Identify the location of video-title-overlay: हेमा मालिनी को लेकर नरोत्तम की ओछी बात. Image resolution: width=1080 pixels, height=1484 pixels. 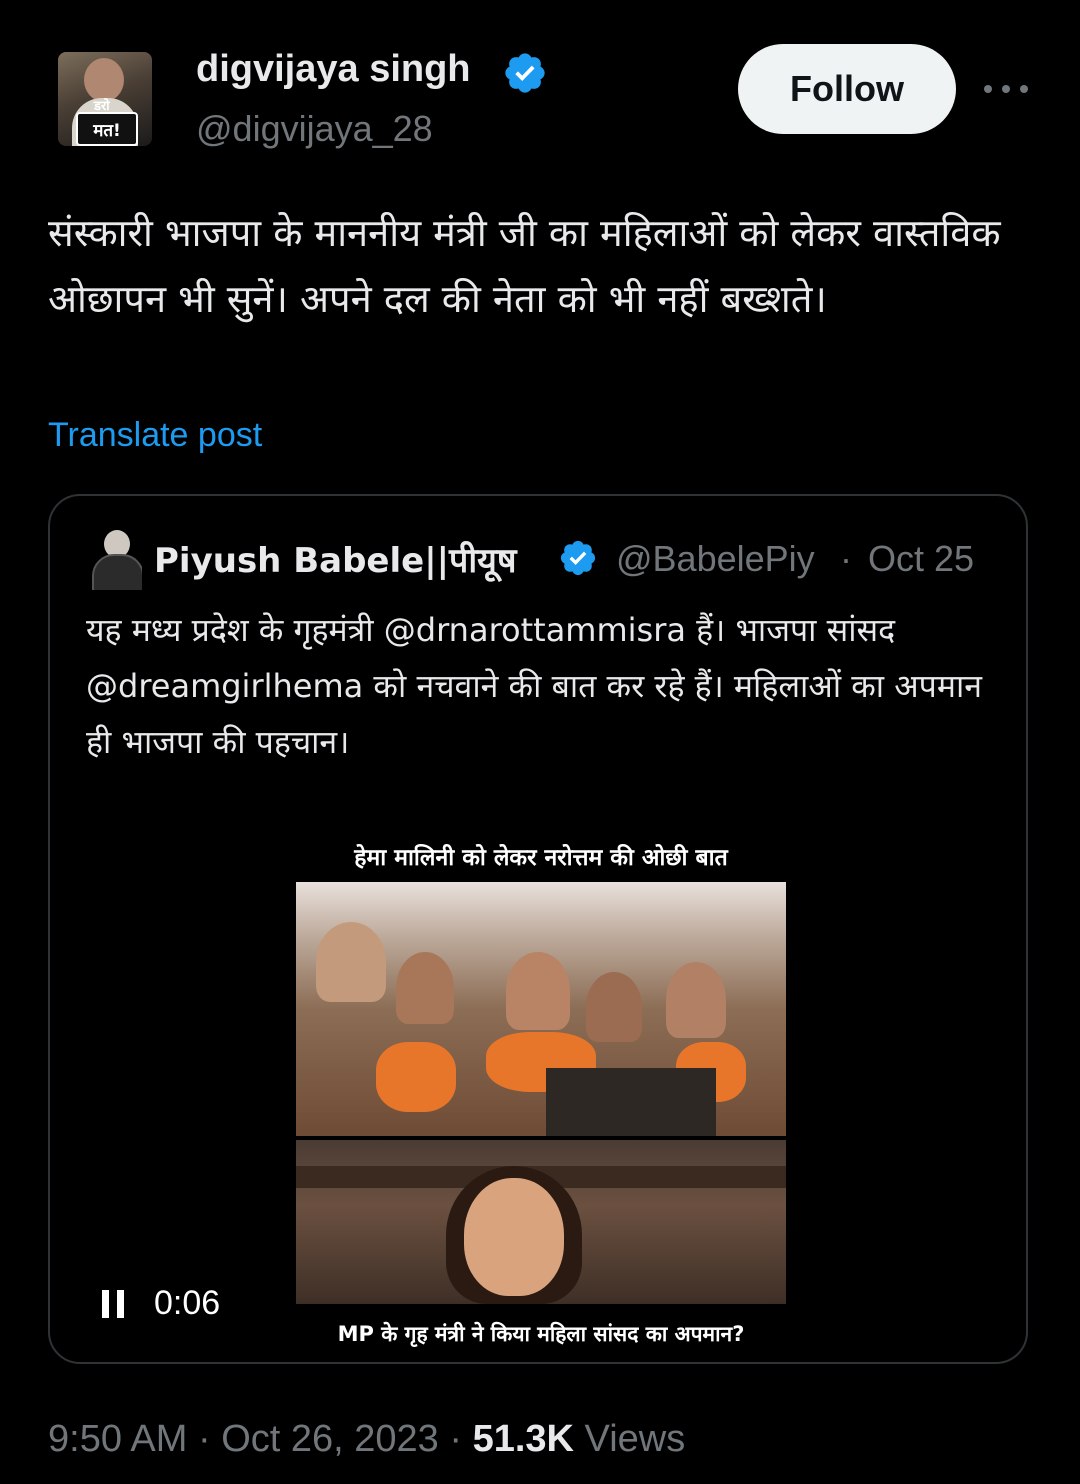
(541, 858).